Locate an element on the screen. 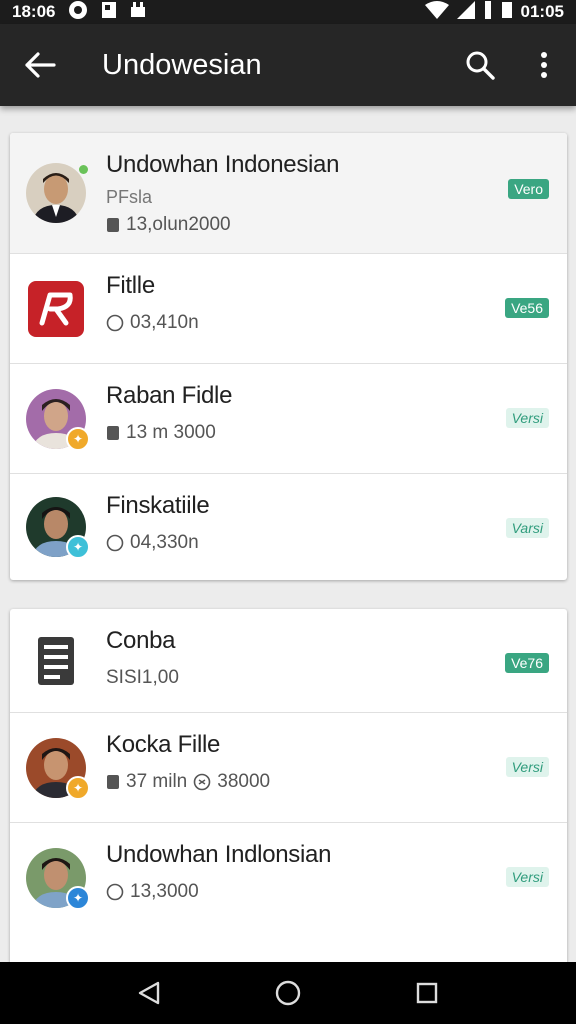  recents-nav-icon is located at coordinates (426, 993).